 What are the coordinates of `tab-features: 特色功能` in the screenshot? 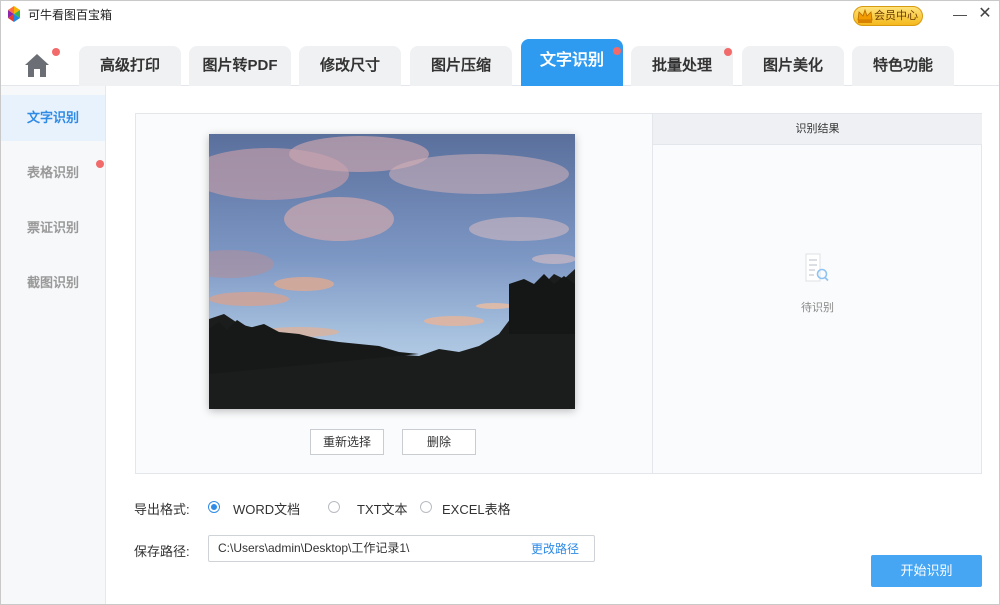 It's located at (903, 66).